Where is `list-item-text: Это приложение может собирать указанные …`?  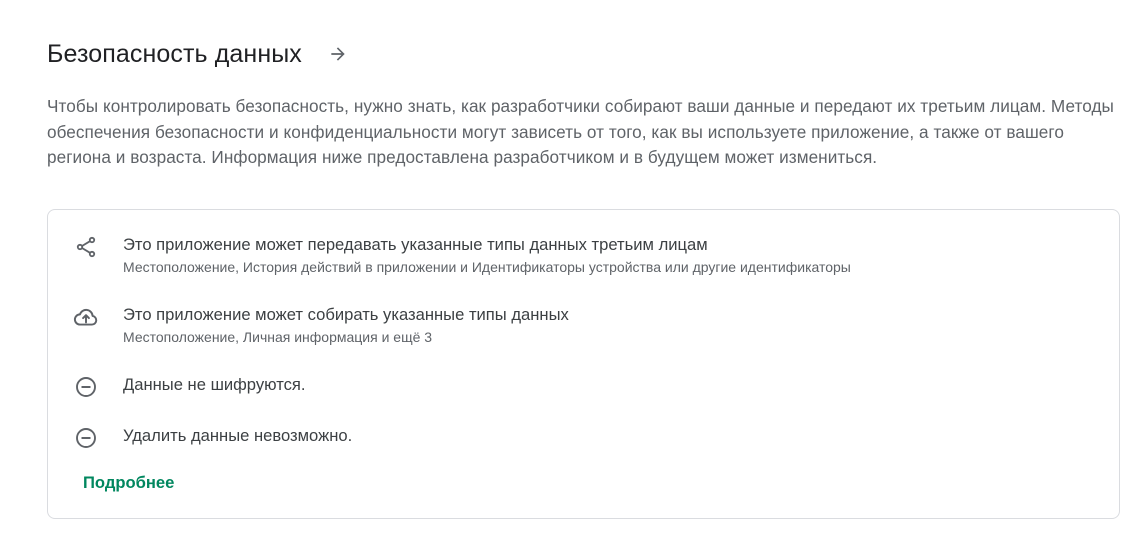 list-item-text: Это приложение может собирать указанные … is located at coordinates (346, 325).